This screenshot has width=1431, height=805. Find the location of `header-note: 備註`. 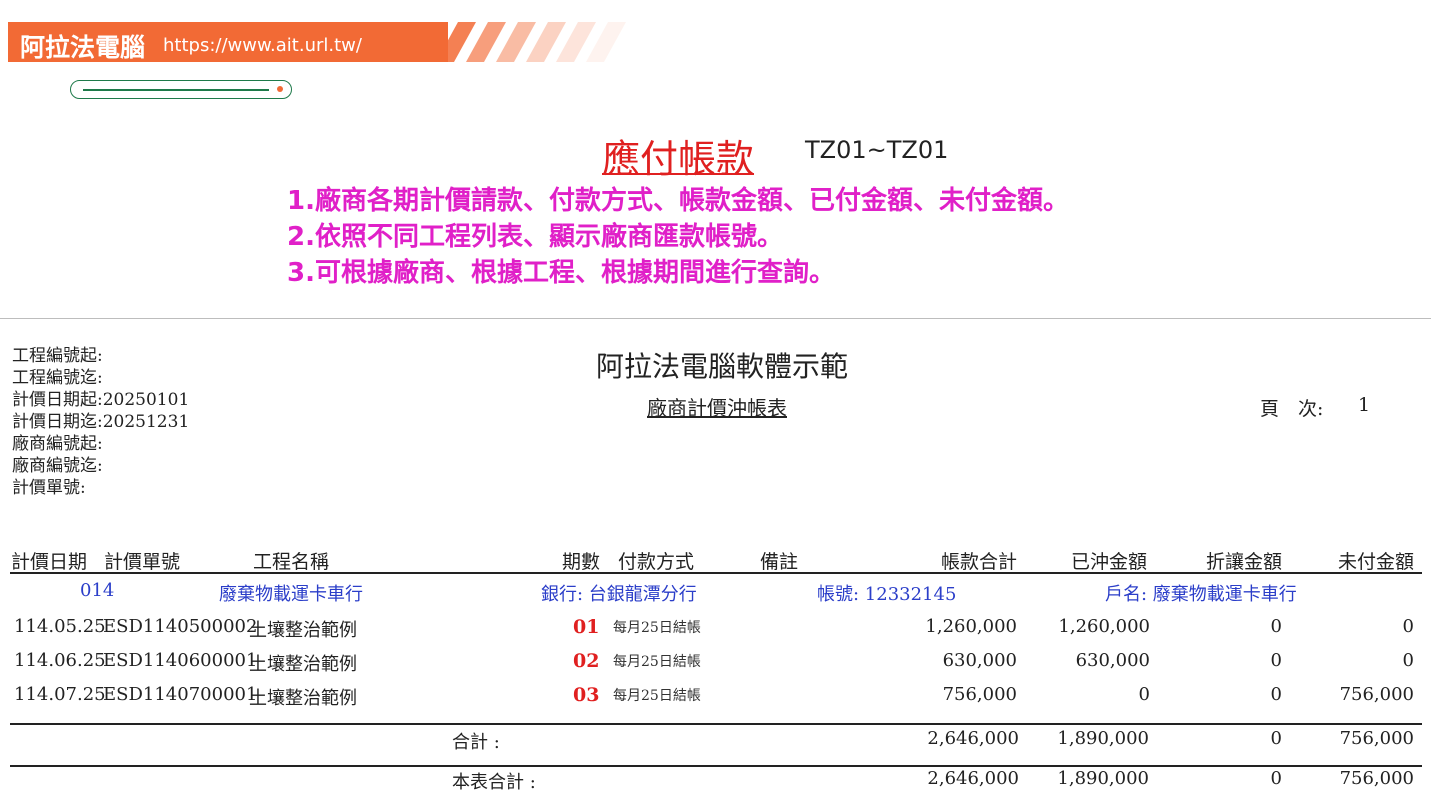

header-note: 備註 is located at coordinates (779, 562).